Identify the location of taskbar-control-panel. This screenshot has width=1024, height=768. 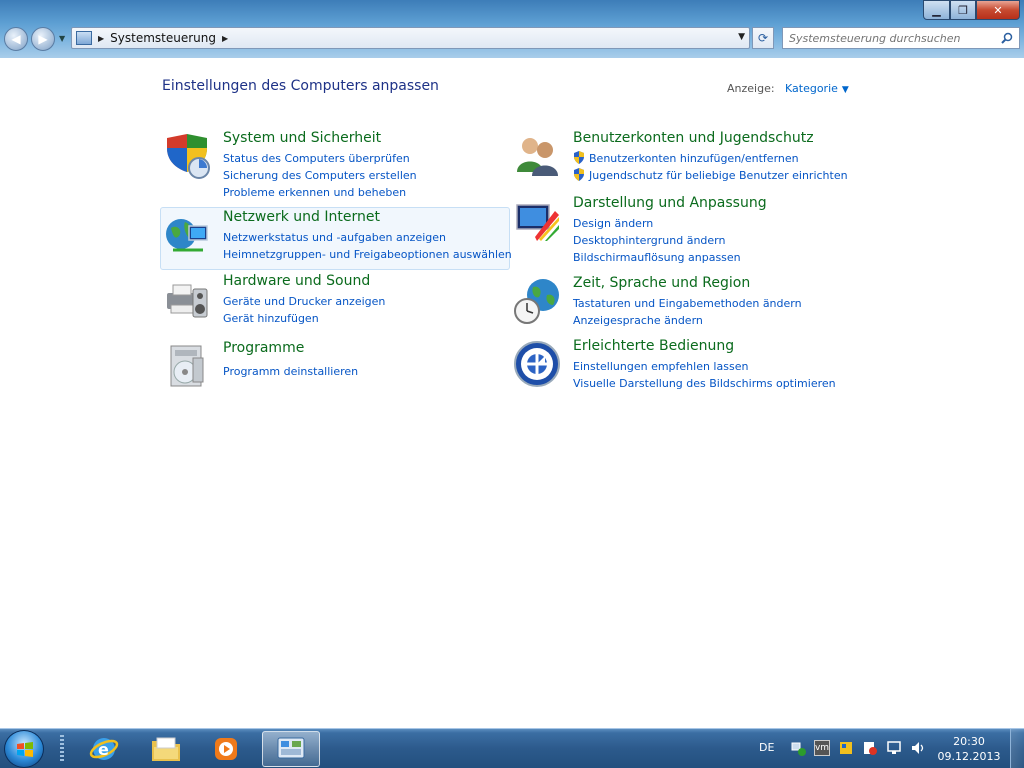
(291, 749).